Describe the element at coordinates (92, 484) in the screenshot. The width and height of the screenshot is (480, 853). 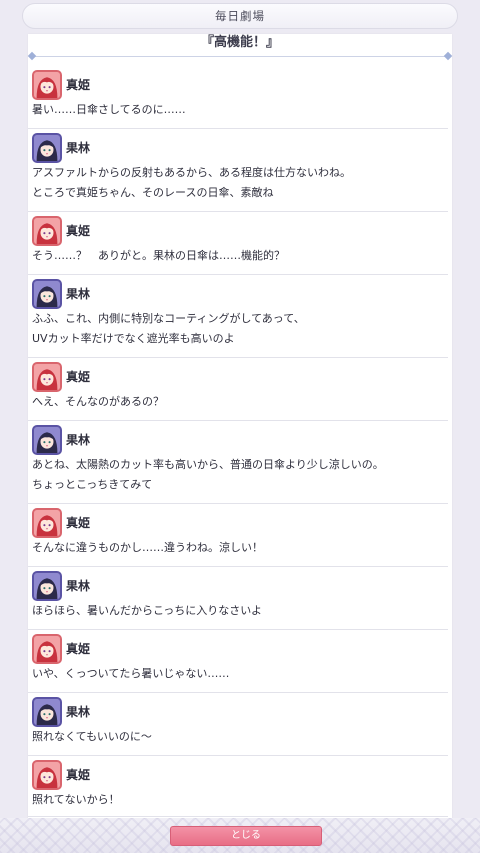
I see `dialogue-line: ちょっとこっちきてみて` at that location.